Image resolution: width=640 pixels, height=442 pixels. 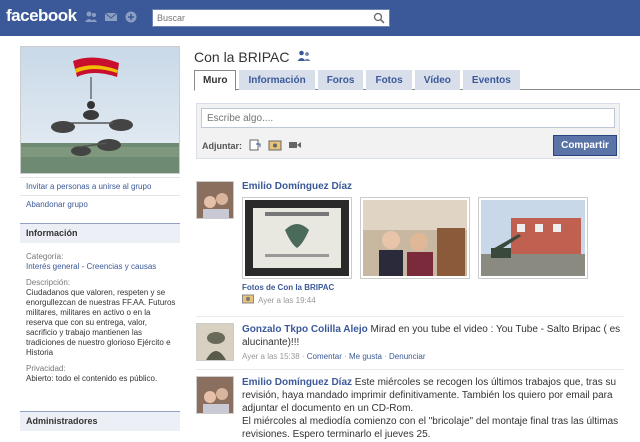 I want to click on attach-bar: Adjuntar:, so click(x=252, y=146).